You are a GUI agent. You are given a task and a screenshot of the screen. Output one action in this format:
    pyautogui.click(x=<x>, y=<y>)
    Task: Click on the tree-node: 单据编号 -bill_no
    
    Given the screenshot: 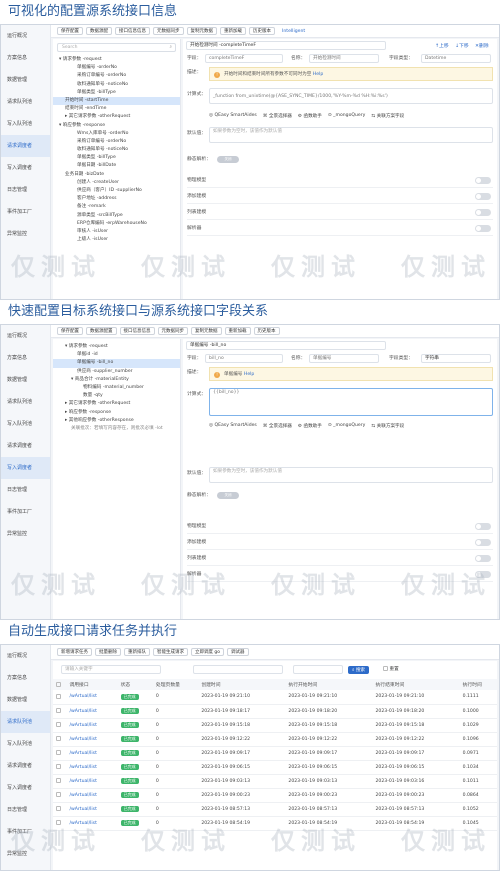 What is the action you would take?
    pyautogui.click(x=116, y=363)
    